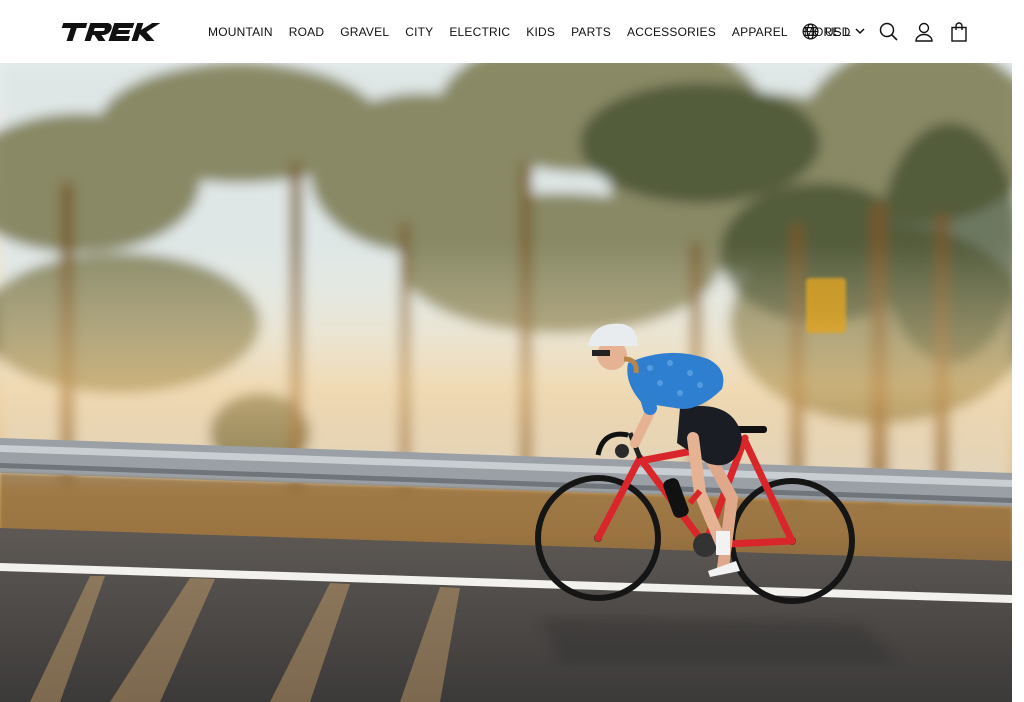 This screenshot has width=1024, height=702. Describe the element at coordinates (240, 32) in the screenshot. I see `nav-item-mountain: MOUNTAIN` at that location.